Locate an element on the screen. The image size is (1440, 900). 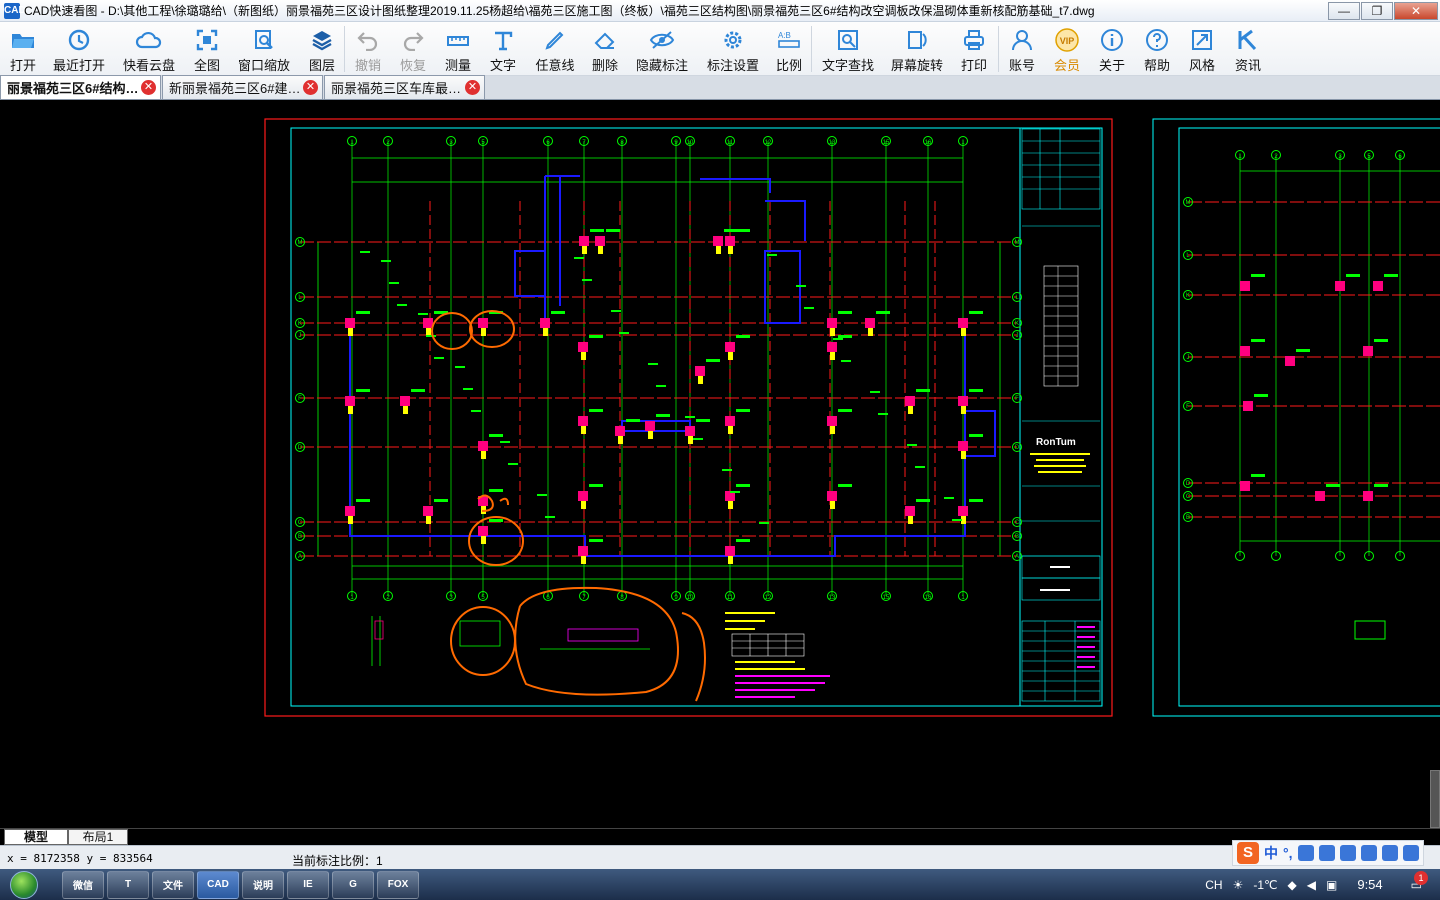
start-button is located at coordinates (24, 884).